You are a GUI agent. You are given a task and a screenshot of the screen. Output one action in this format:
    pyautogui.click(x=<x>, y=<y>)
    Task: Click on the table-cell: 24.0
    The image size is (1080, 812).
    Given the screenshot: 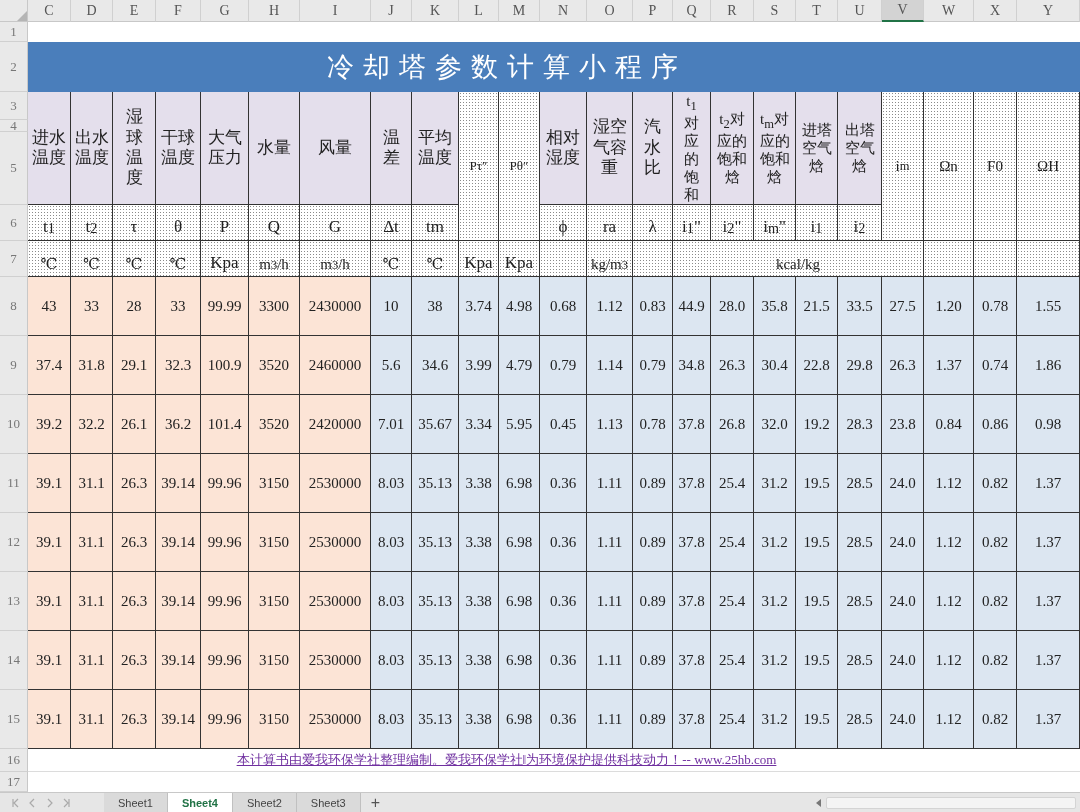 What is the action you would take?
    pyautogui.click(x=903, y=601)
    